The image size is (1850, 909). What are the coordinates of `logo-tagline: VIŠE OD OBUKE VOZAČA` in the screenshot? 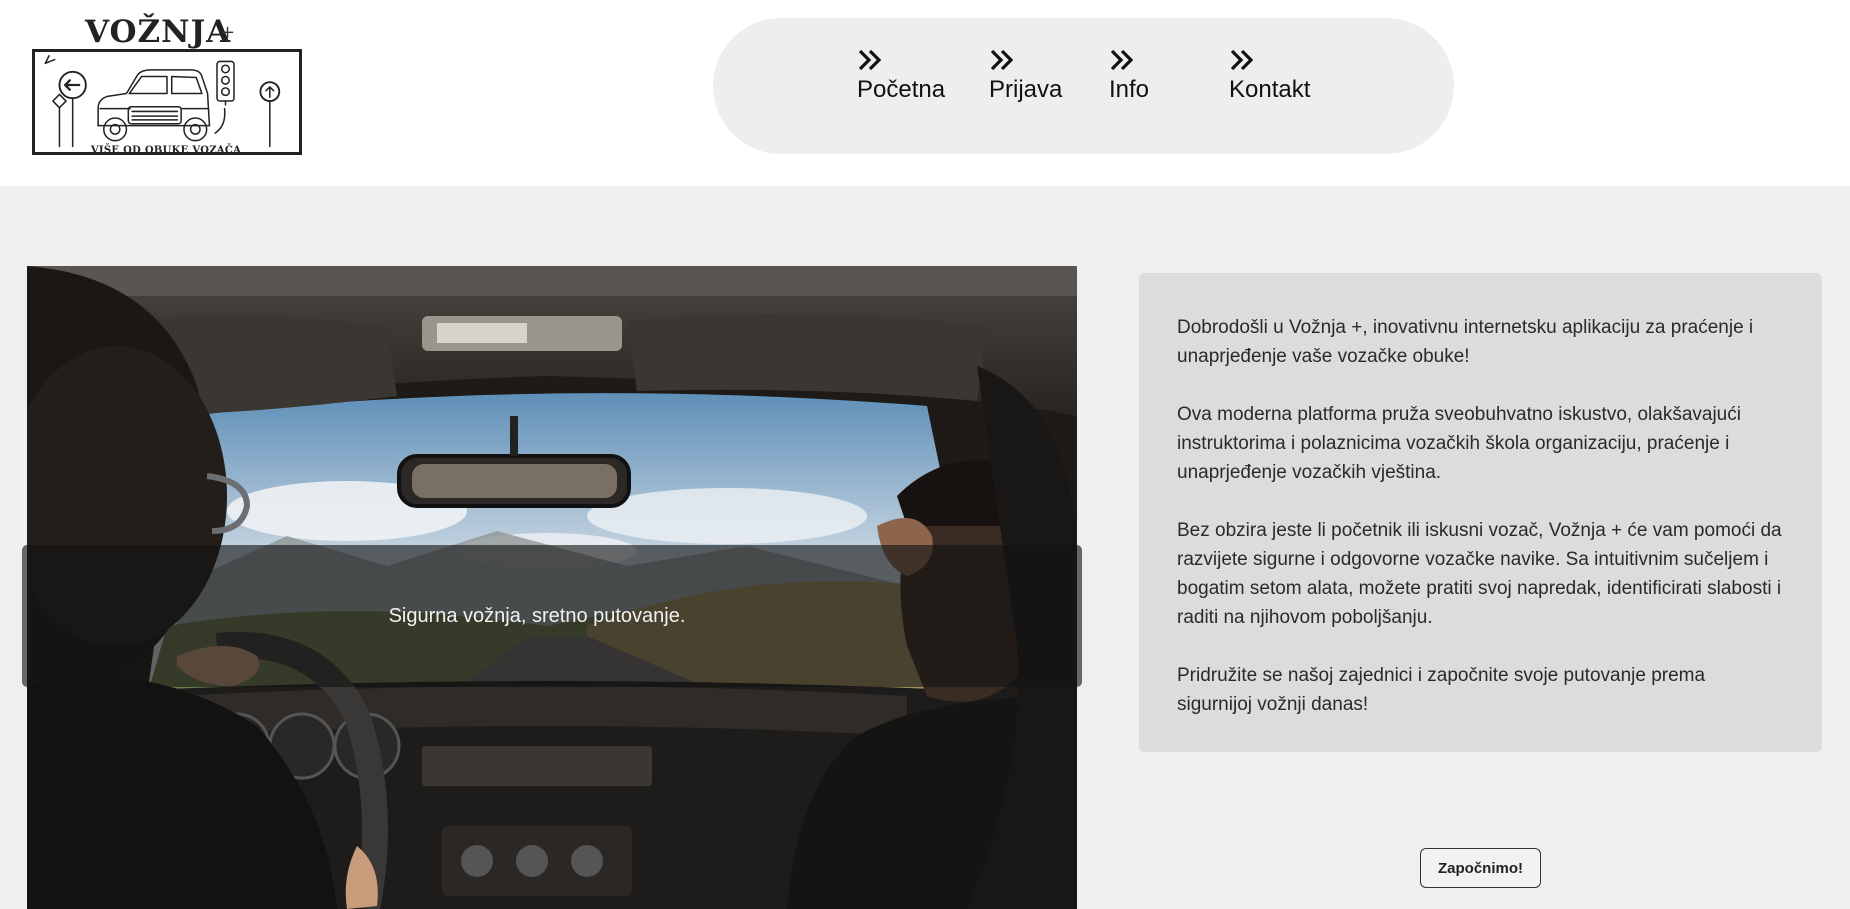 It's located at (166, 150).